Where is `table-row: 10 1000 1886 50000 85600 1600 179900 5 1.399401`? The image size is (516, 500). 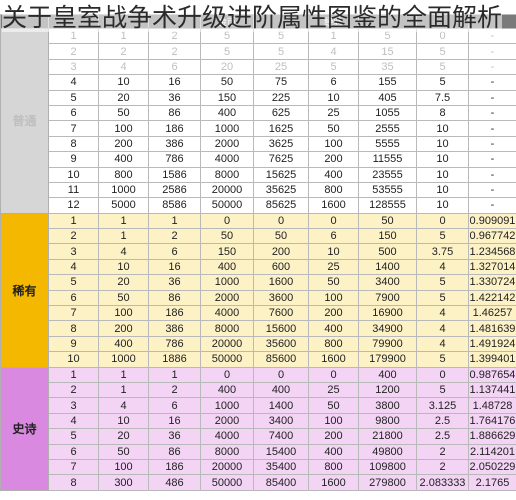
table-row: 10 1000 1886 50000 85600 1600 179900 5 1.399401 is located at coordinates (258, 359).